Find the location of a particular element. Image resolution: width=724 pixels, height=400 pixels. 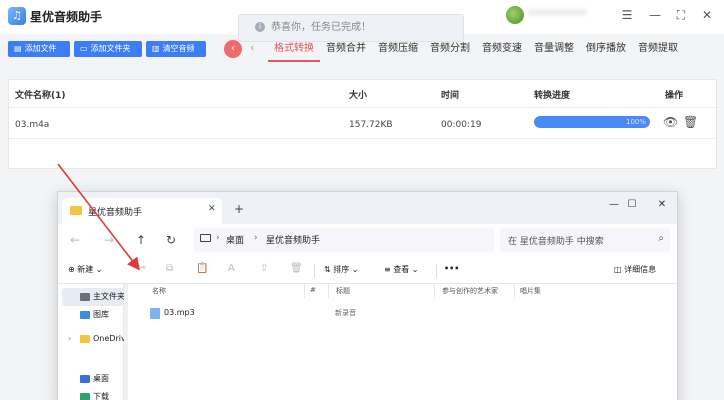

forward-arrow-icon: → is located at coordinates (109, 240).